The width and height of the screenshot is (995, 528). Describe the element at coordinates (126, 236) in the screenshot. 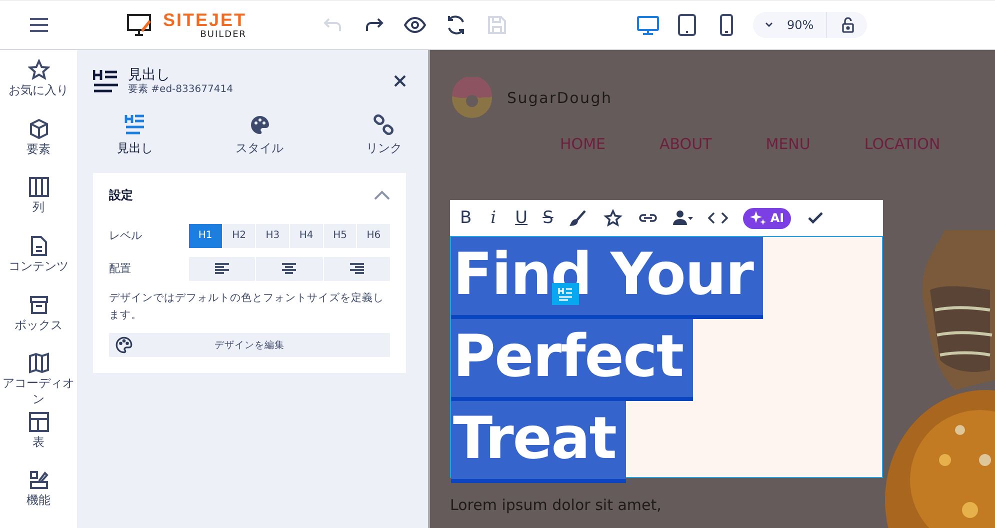

I see `level-label: レベル` at that location.